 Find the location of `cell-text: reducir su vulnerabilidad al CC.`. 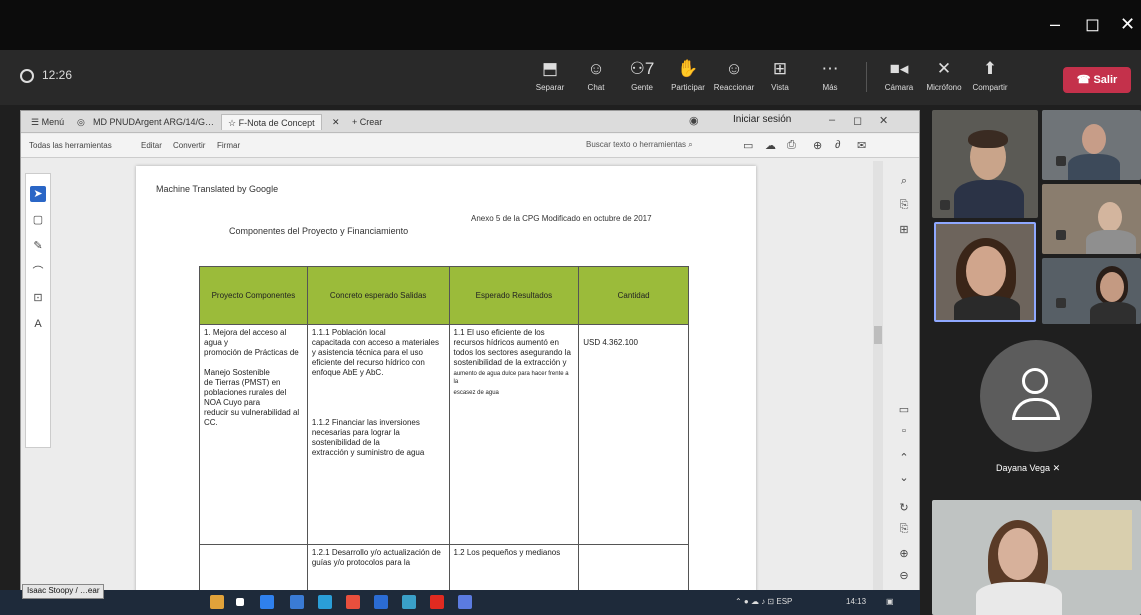

cell-text: reducir su vulnerabilidad al CC. is located at coordinates (252, 417).